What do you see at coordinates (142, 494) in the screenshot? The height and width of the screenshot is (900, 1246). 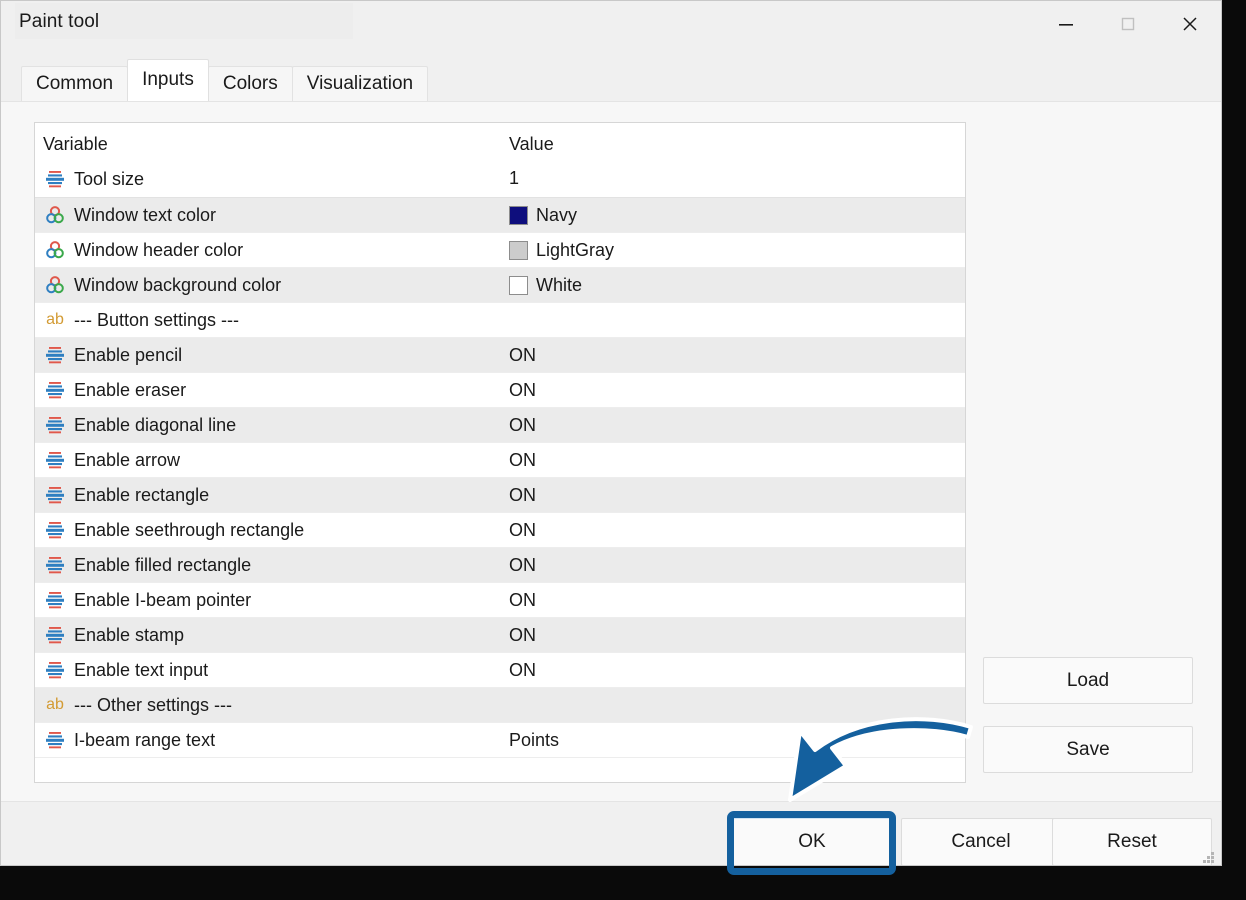 I see `row-label: Enable rectangle` at bounding box center [142, 494].